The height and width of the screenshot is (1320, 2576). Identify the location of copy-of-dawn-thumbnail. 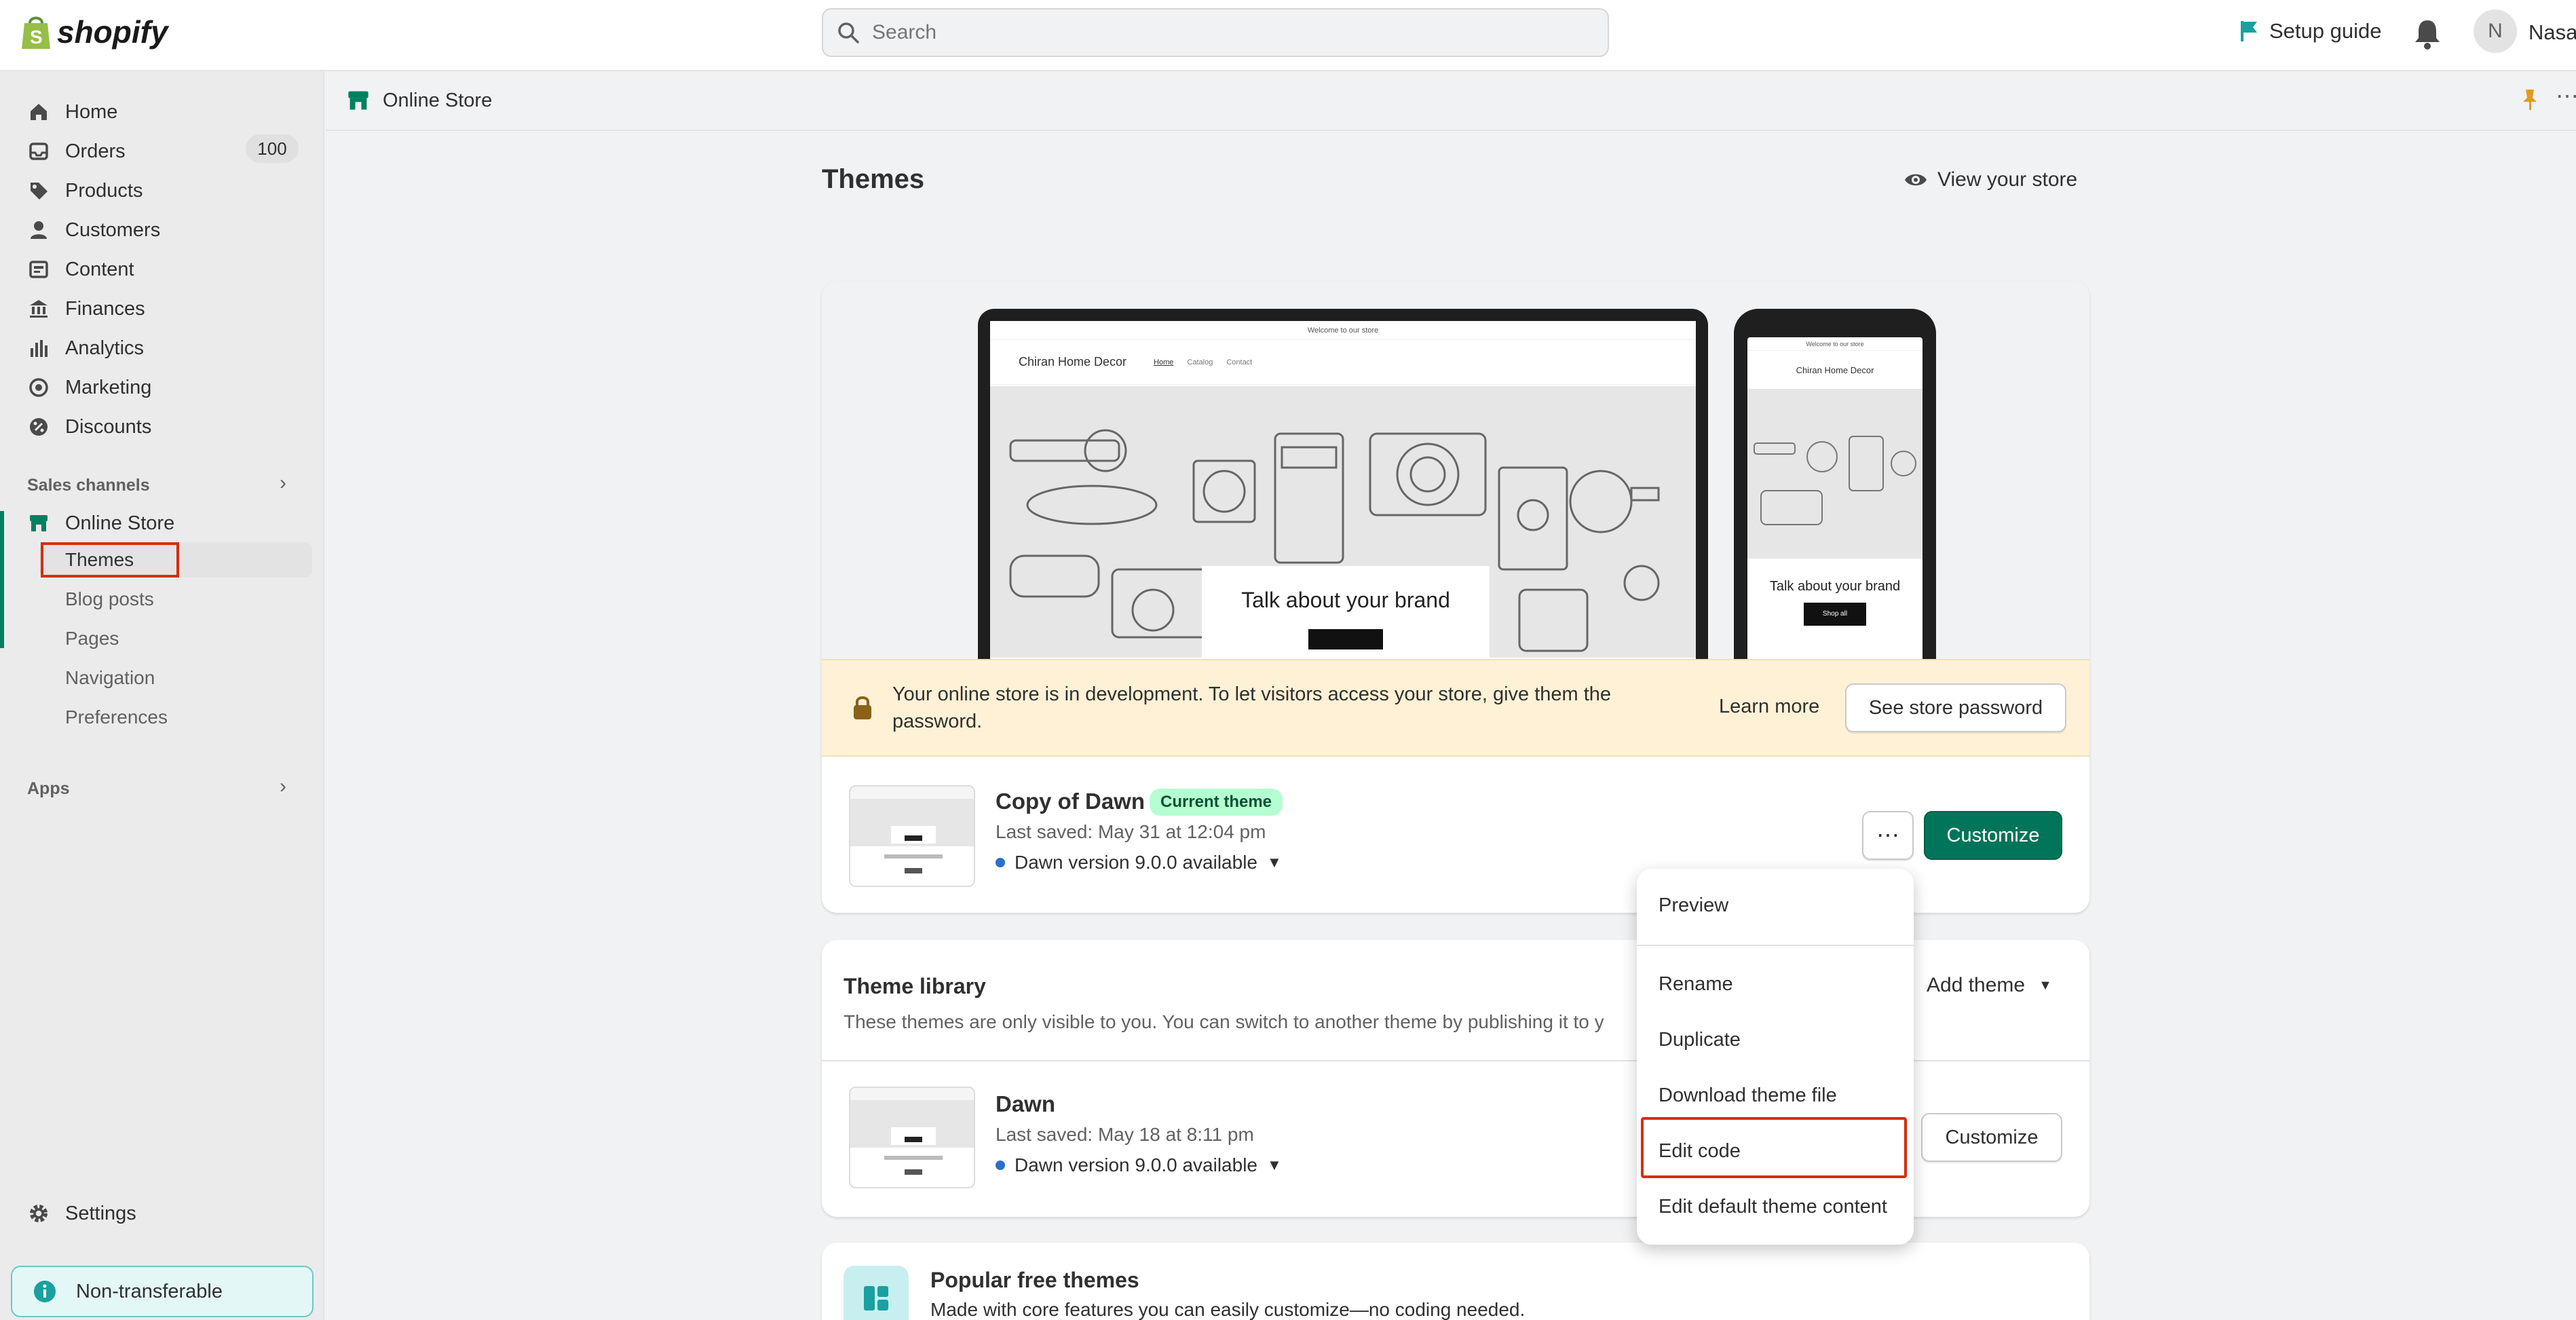
(912, 836).